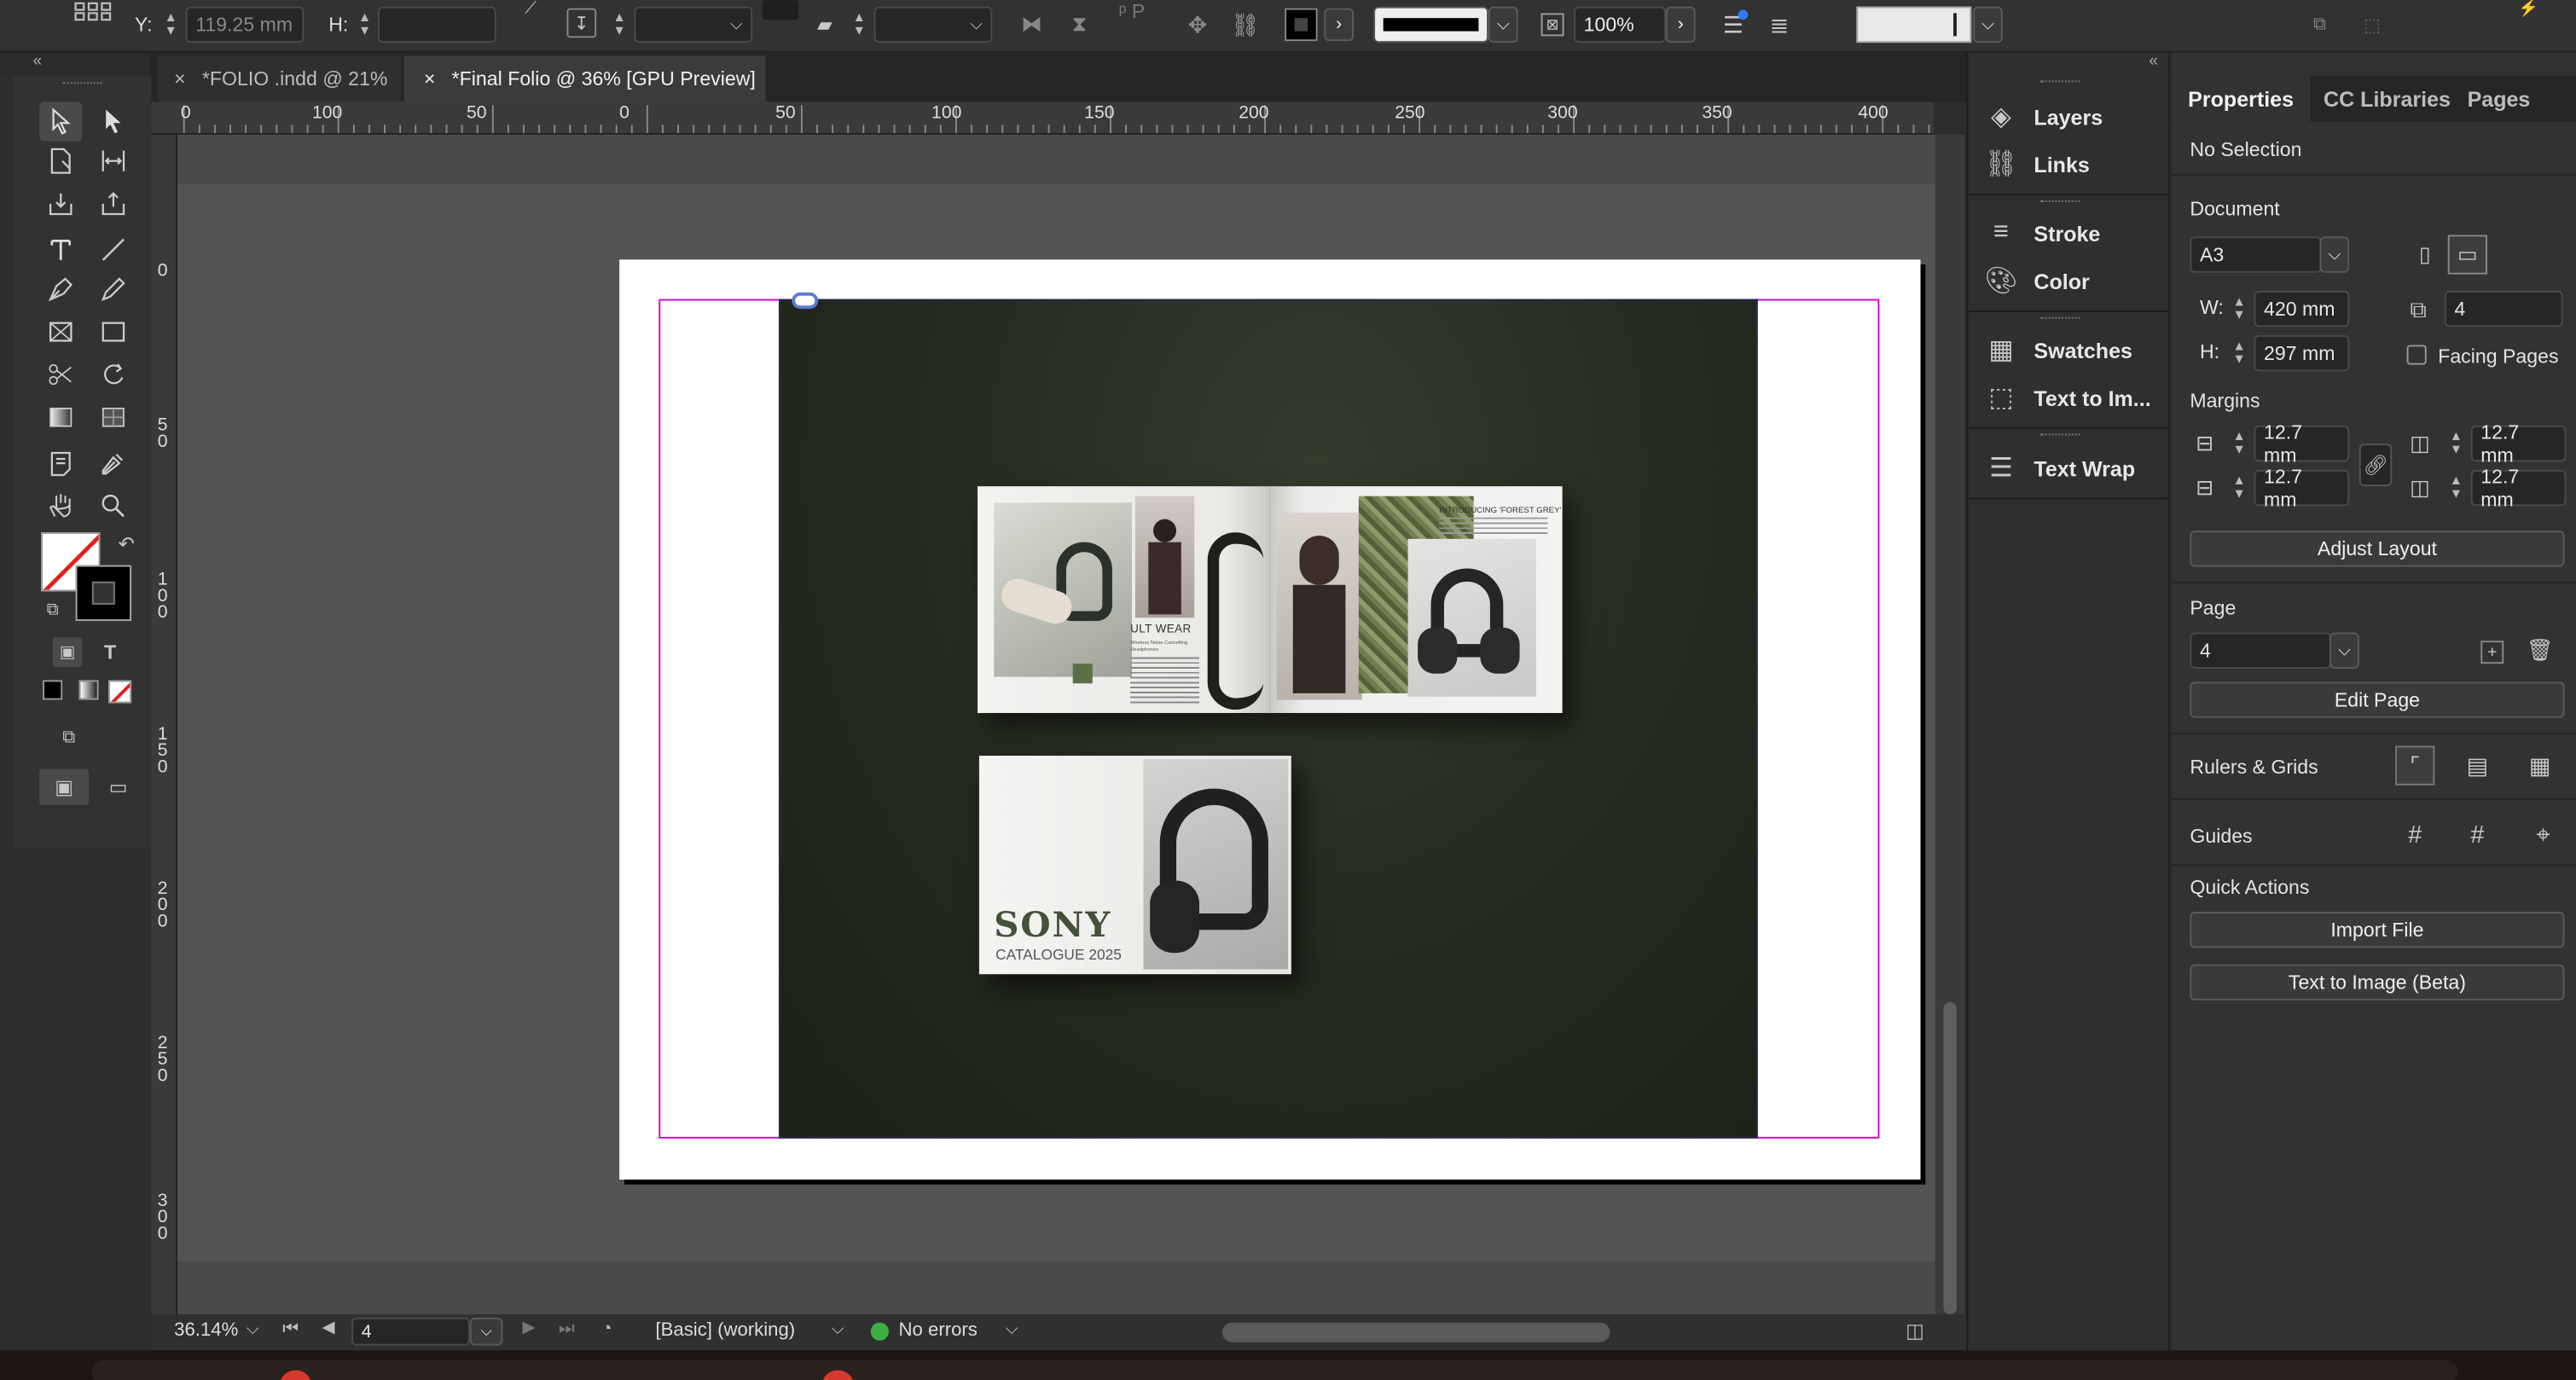 The width and height of the screenshot is (2576, 1380). What do you see at coordinates (2241, 98) in the screenshot?
I see `tab-properties: Properties` at bounding box center [2241, 98].